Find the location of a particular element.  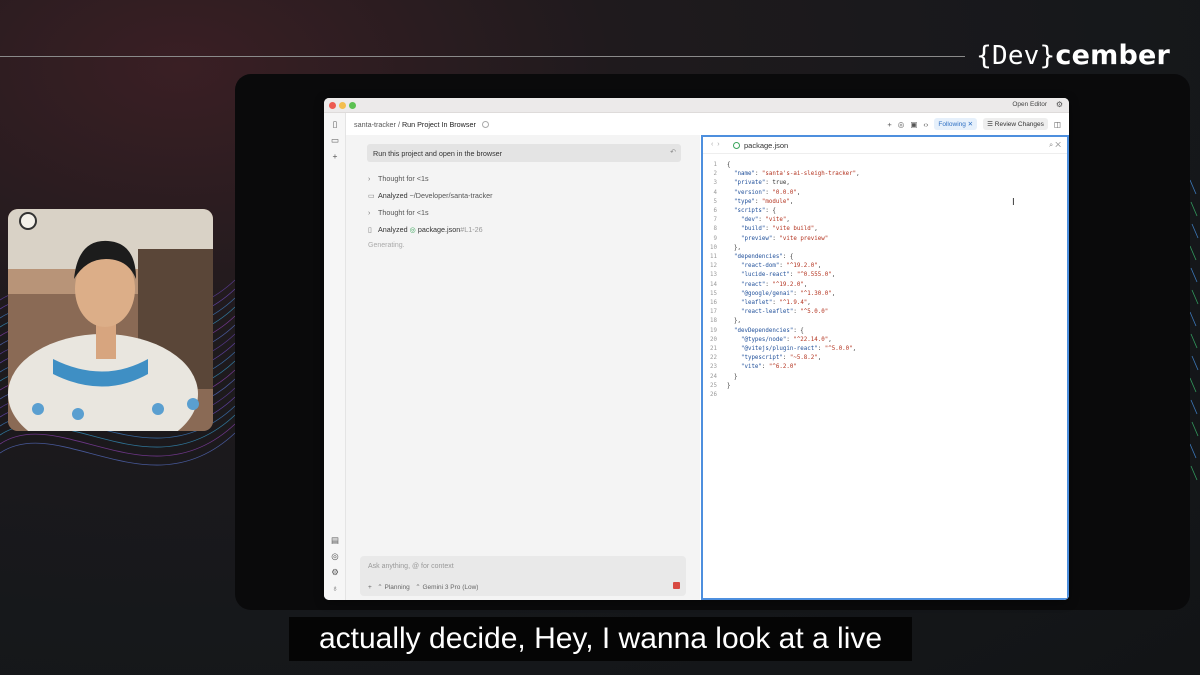

user-prompt-text: Run this project and open in the browser is located at coordinates (438, 153).